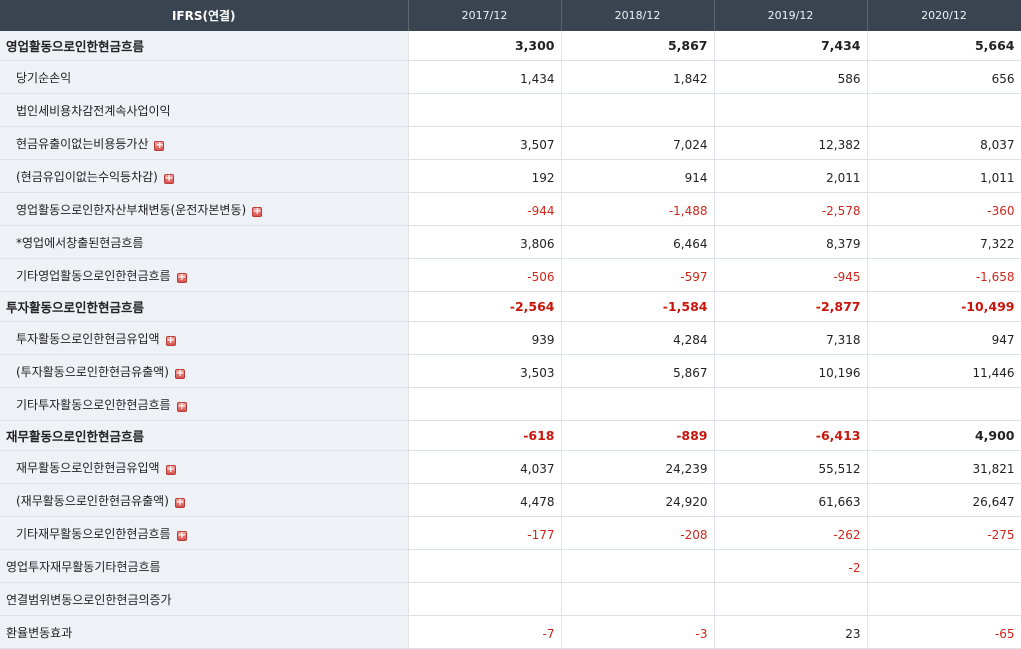 The image size is (1021, 649). Describe the element at coordinates (638, 209) in the screenshot. I see `value-cell: -1,488` at that location.